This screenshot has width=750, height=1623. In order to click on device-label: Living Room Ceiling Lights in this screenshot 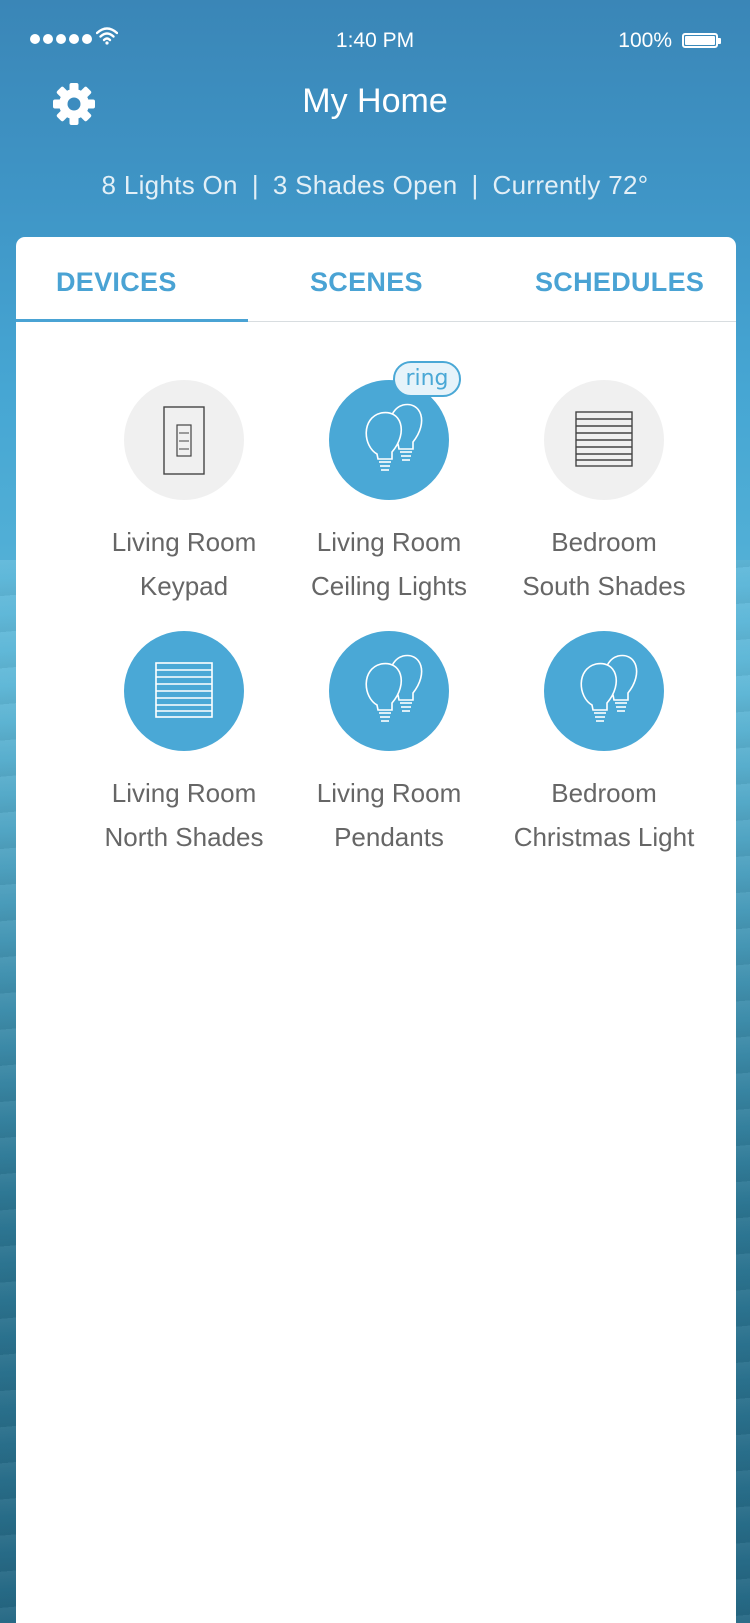, I will do `click(389, 564)`.